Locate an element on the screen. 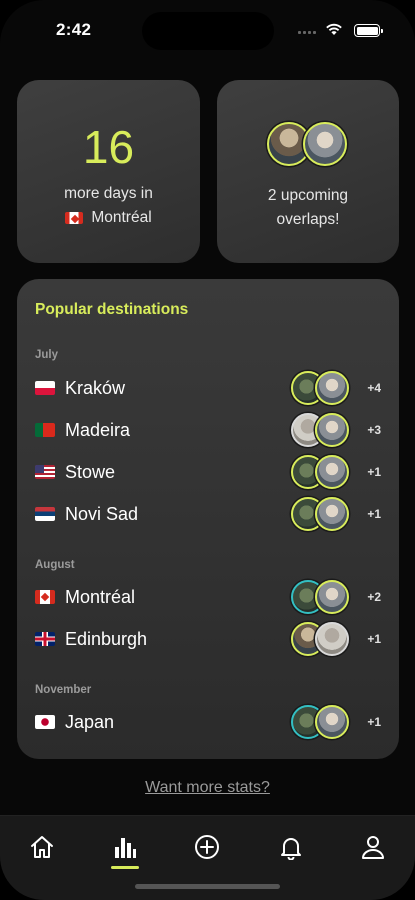  days-count: 16 is located at coordinates (108, 147).